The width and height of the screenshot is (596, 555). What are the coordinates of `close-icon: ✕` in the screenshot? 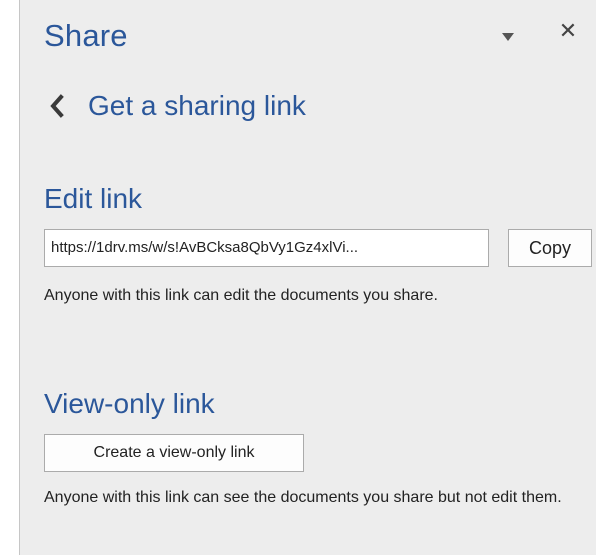 It's located at (568, 31).